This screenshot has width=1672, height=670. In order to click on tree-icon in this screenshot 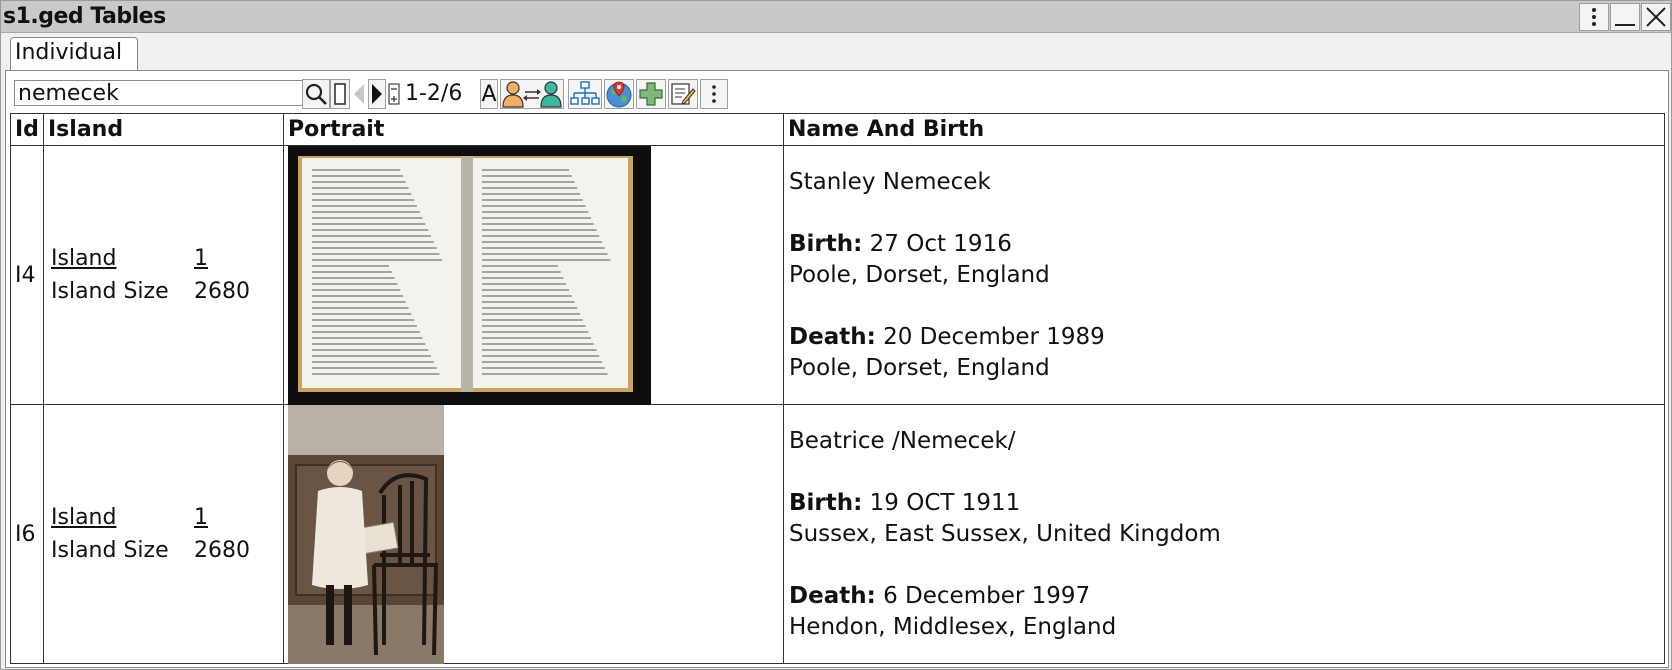, I will do `click(585, 93)`.